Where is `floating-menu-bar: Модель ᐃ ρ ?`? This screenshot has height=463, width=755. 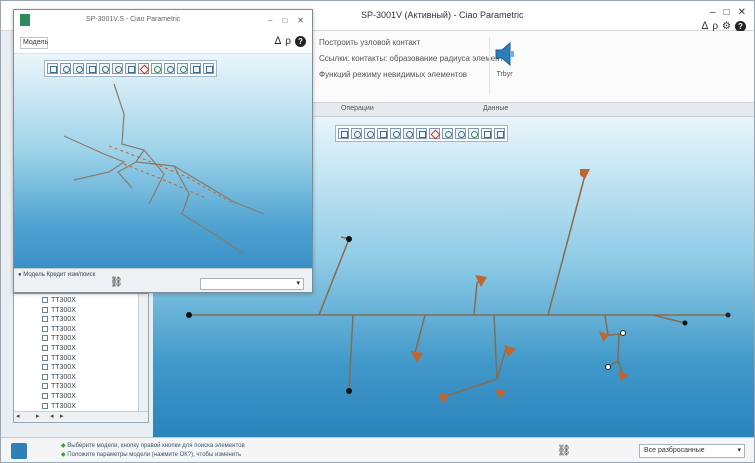
floating-menu-bar: Модель ᐃ ρ ? is located at coordinates (163, 43).